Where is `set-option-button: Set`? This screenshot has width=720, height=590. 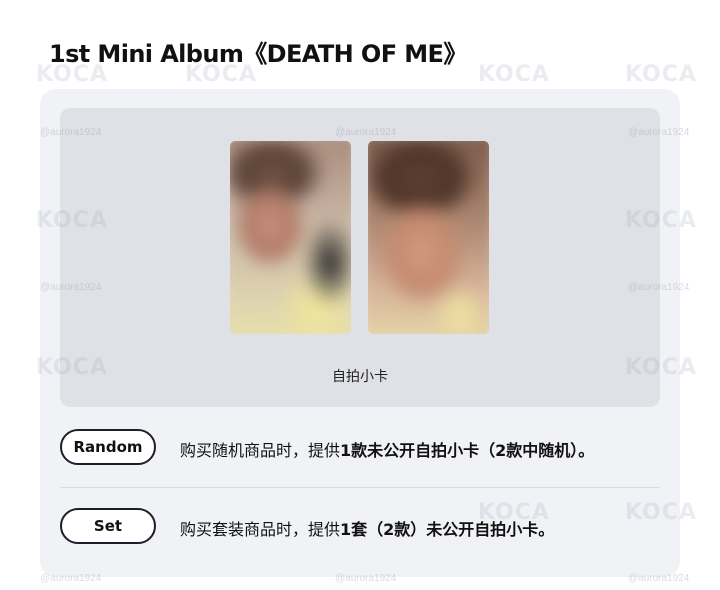 set-option-button: Set is located at coordinates (108, 526).